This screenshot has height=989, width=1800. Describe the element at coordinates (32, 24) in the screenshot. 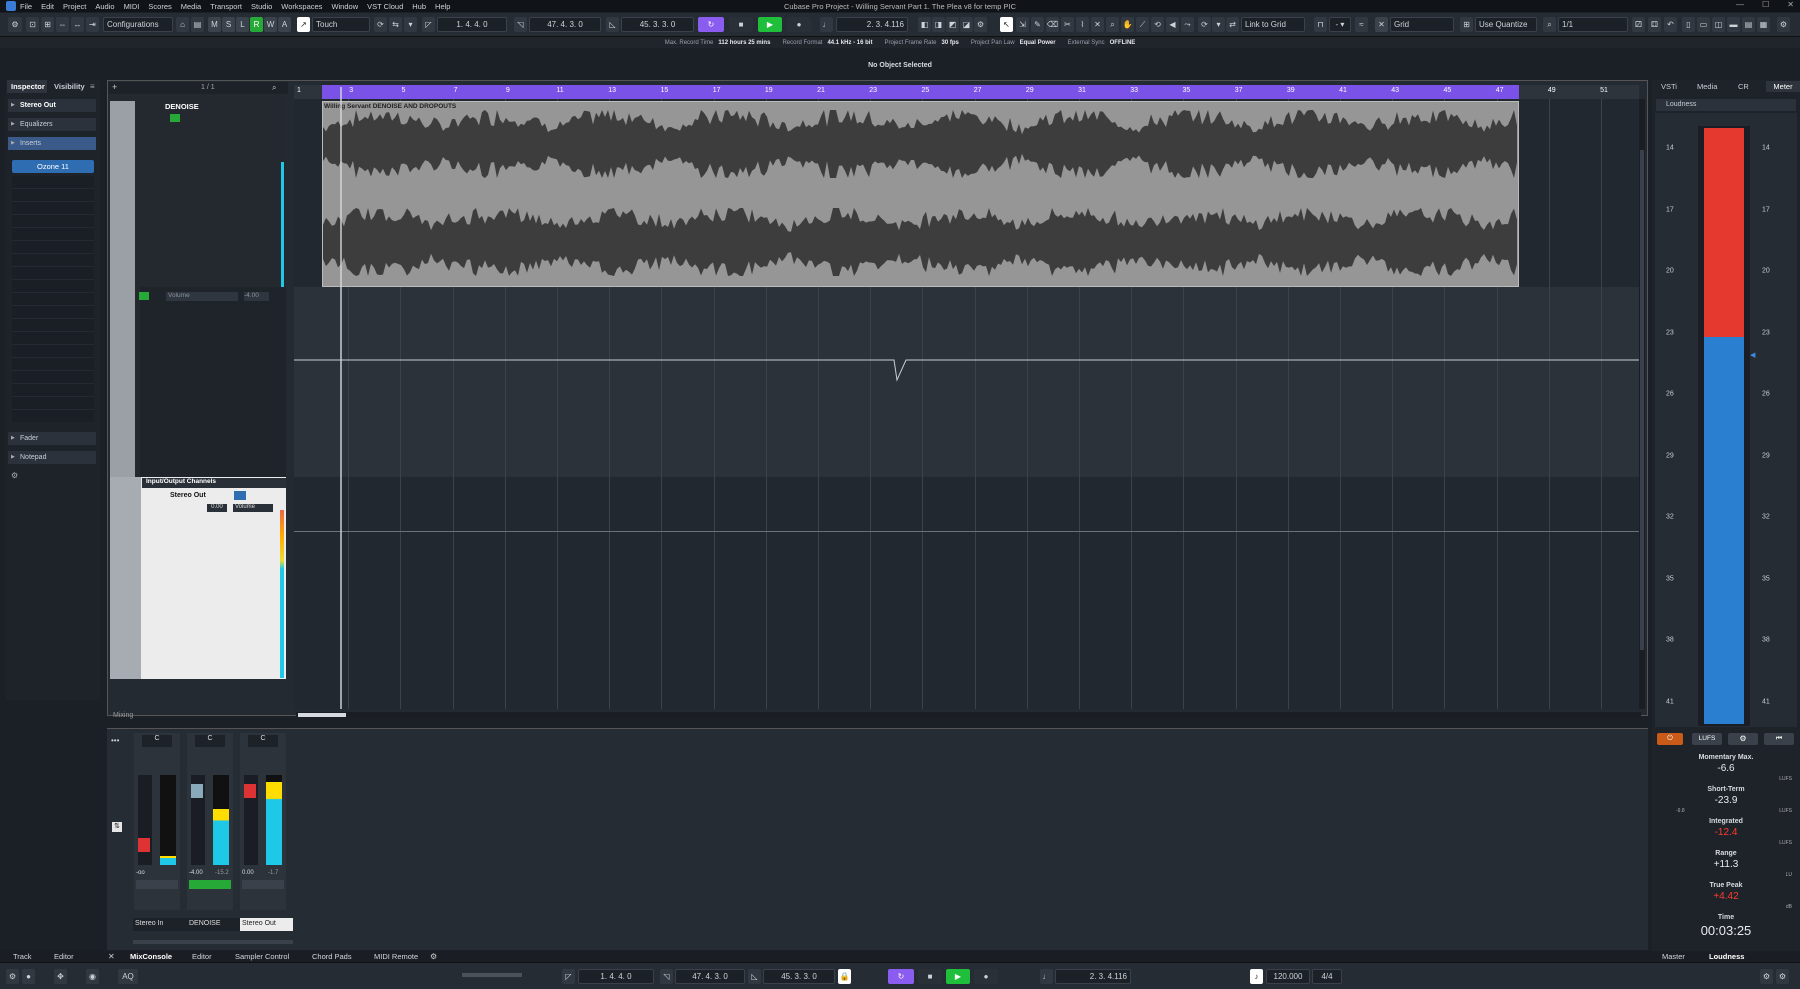

I see `constrain-icon: ⊡` at that location.